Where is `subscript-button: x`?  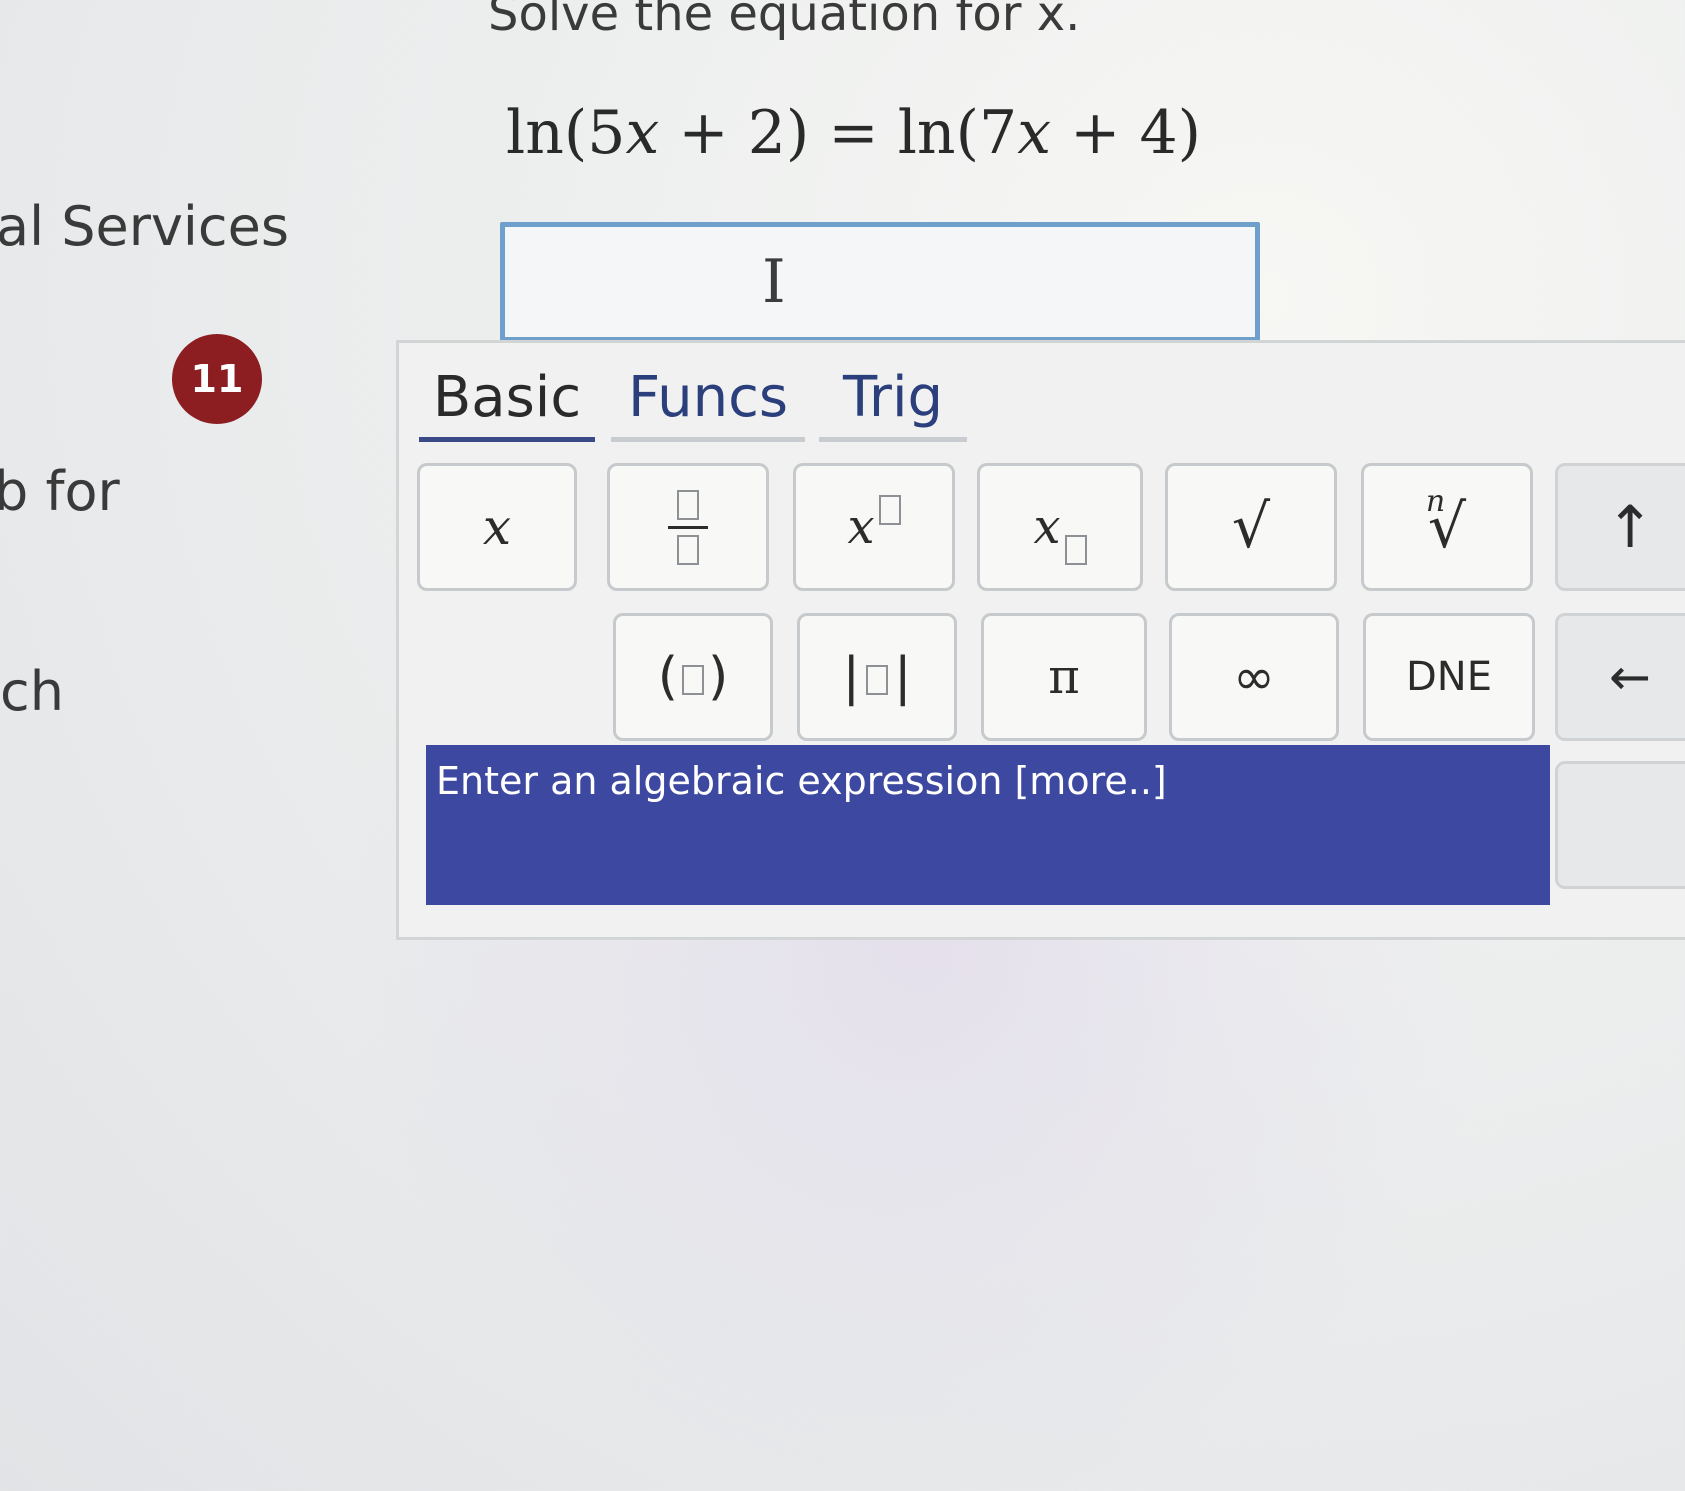
subscript-button: x is located at coordinates (1060, 527).